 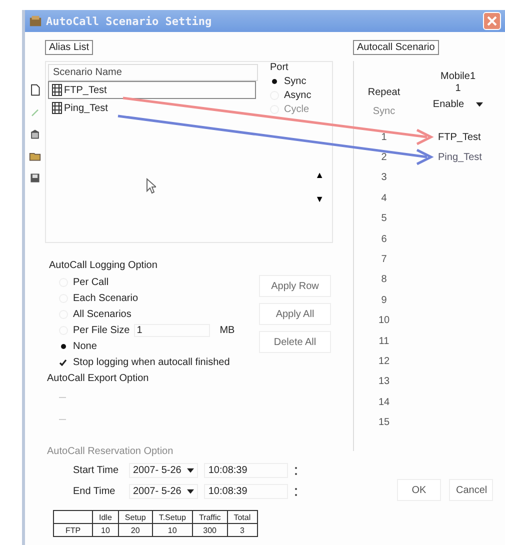 What do you see at coordinates (138, 362) in the screenshot?
I see `checkbox: Stop logging when autocall finished` at bounding box center [138, 362].